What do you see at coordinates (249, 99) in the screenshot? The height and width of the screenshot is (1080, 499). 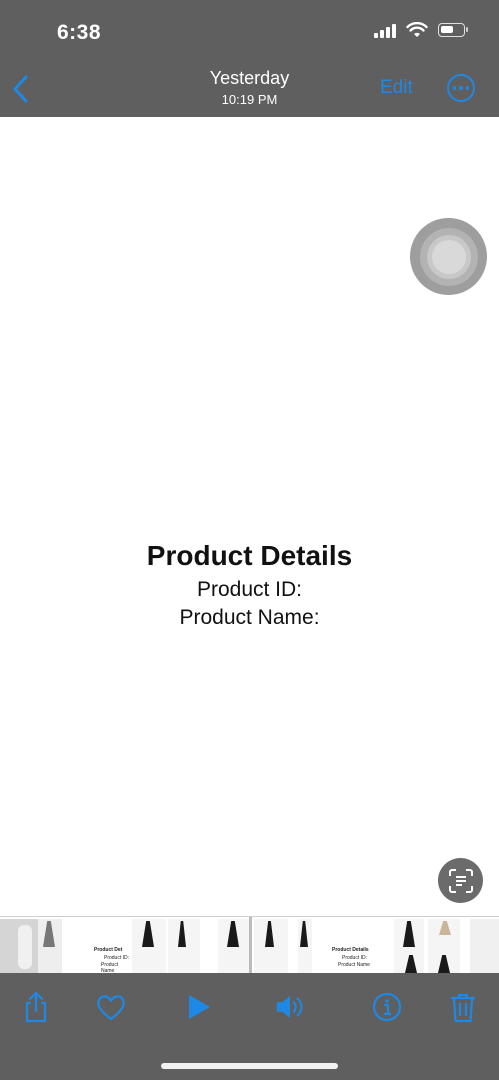 I see `nav-subtitle: 10:19 PM` at bounding box center [249, 99].